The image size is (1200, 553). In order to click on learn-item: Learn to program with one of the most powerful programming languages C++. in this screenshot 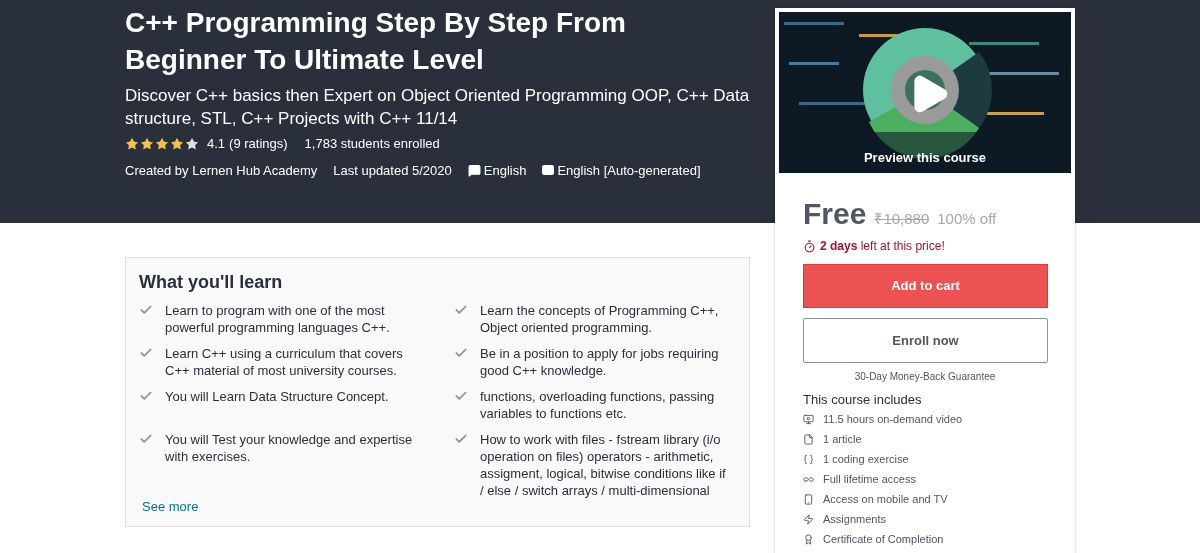, I will do `click(278, 319)`.